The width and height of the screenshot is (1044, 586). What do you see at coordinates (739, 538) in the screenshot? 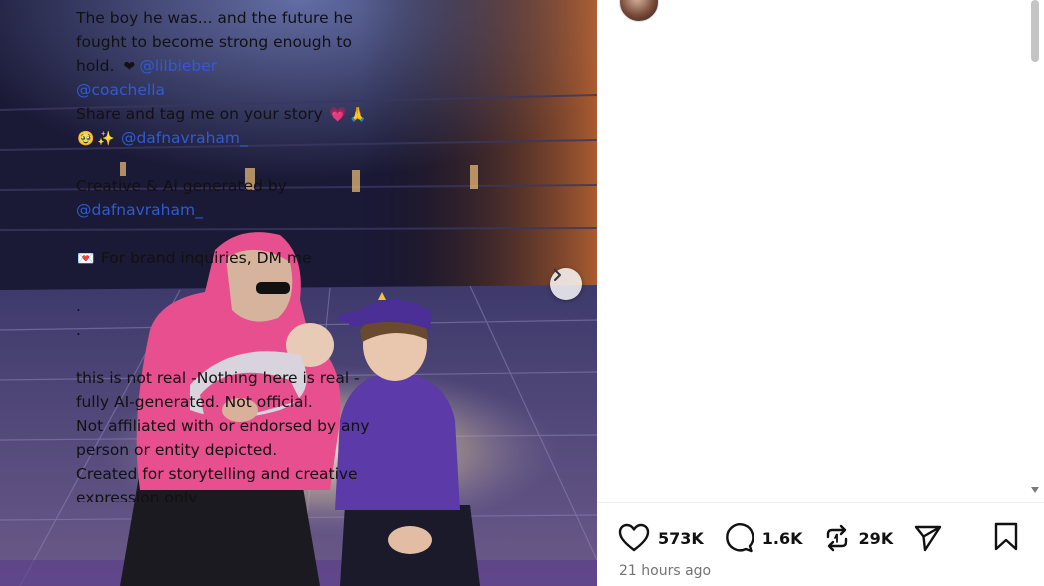
I see `comment-icon` at bounding box center [739, 538].